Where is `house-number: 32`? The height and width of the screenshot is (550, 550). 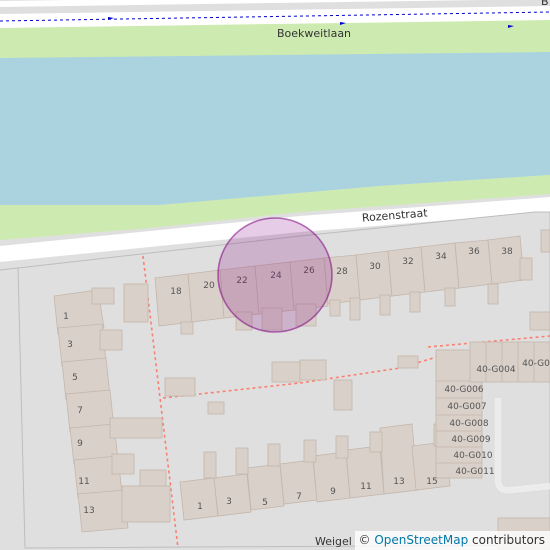 house-number: 32 is located at coordinates (407, 262).